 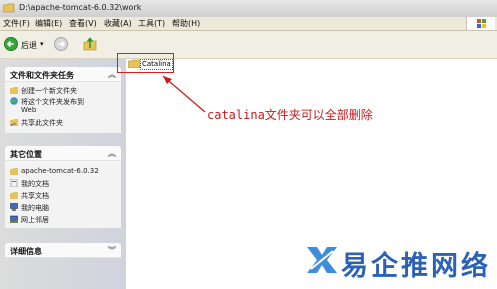 I want to click on windows-logo, so click(x=480, y=23).